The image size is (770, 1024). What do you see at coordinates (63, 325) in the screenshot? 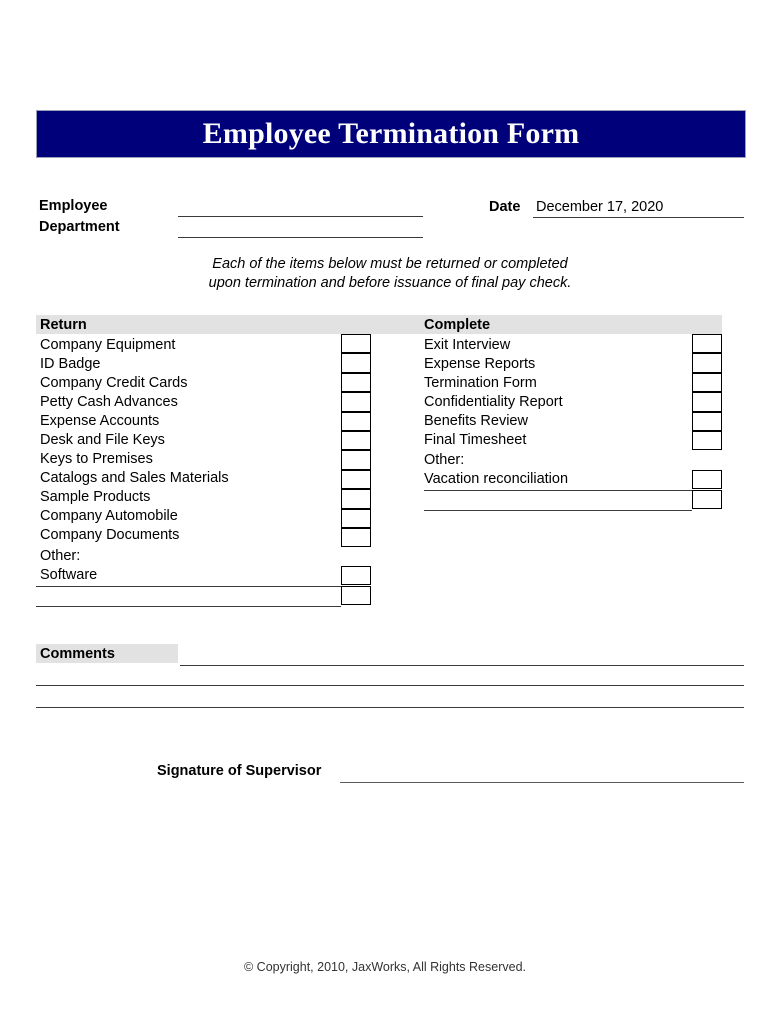
I see `return-column-header: Return` at bounding box center [63, 325].